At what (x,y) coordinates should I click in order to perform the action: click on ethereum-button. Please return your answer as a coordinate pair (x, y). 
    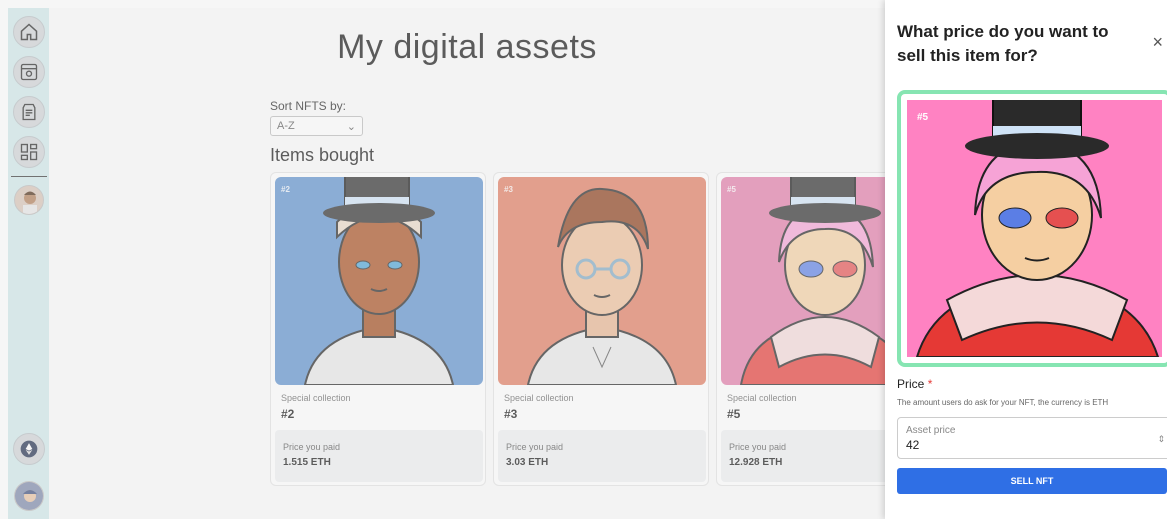
    Looking at the image, I should click on (28, 449).